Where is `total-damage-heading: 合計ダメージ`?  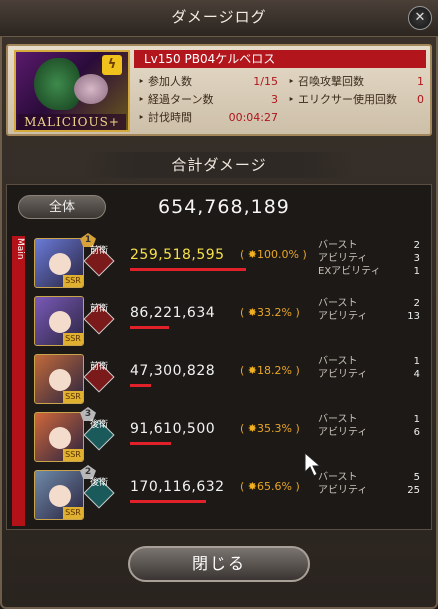 total-damage-heading: 合計ダメージ is located at coordinates (219, 165).